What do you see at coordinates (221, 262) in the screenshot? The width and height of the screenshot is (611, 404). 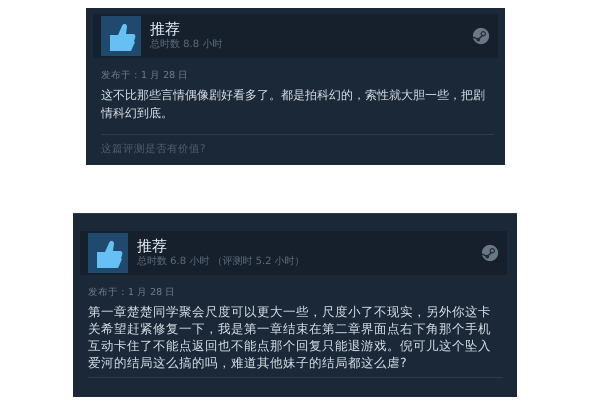 I see `playtime-text: 总时数 6.8 小时 （评测时 5.2 小时）` at bounding box center [221, 262].